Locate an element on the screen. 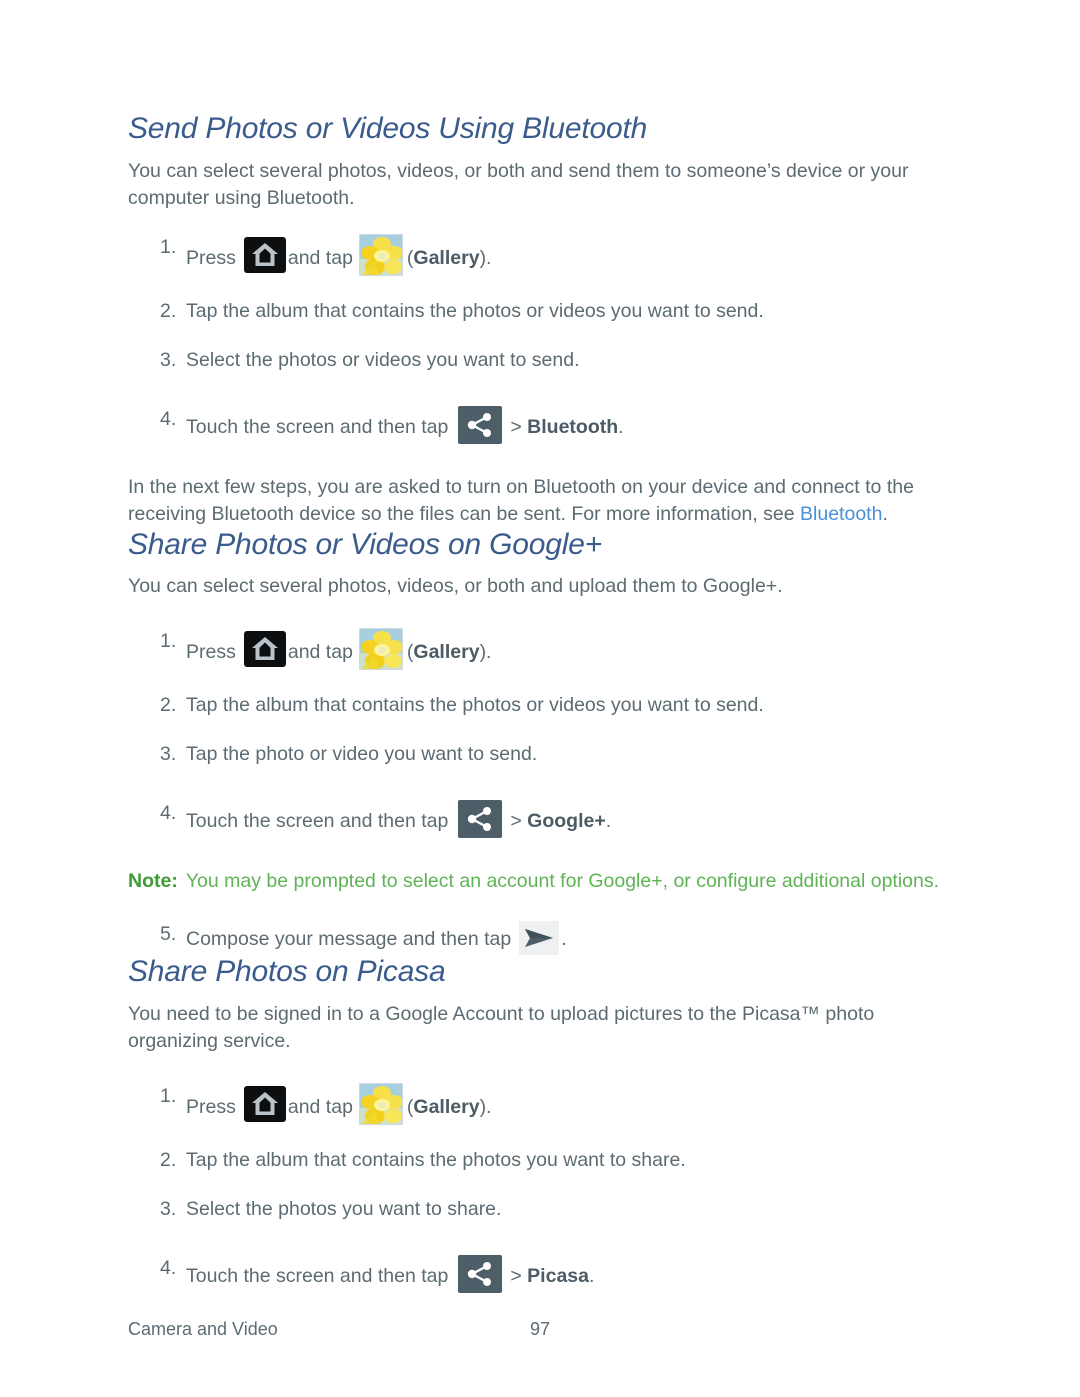  step-text-post: > Bluetooth. is located at coordinates (567, 426).